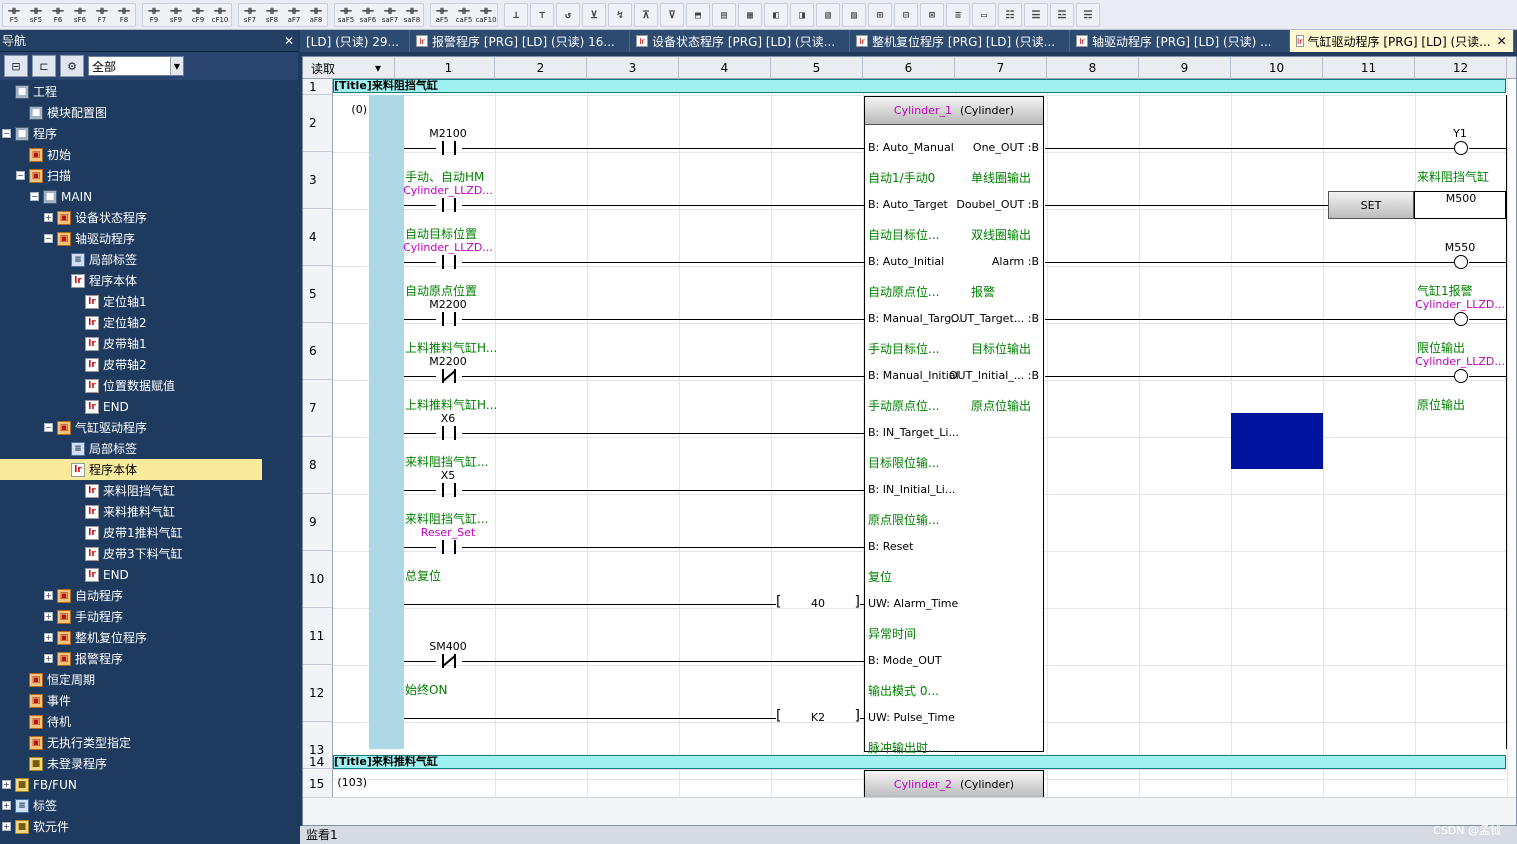 Image resolution: width=1517 pixels, height=844 pixels. What do you see at coordinates (994, 375) in the screenshot?
I see `fb-output-pin: OUT_Initial_... :B` at bounding box center [994, 375].